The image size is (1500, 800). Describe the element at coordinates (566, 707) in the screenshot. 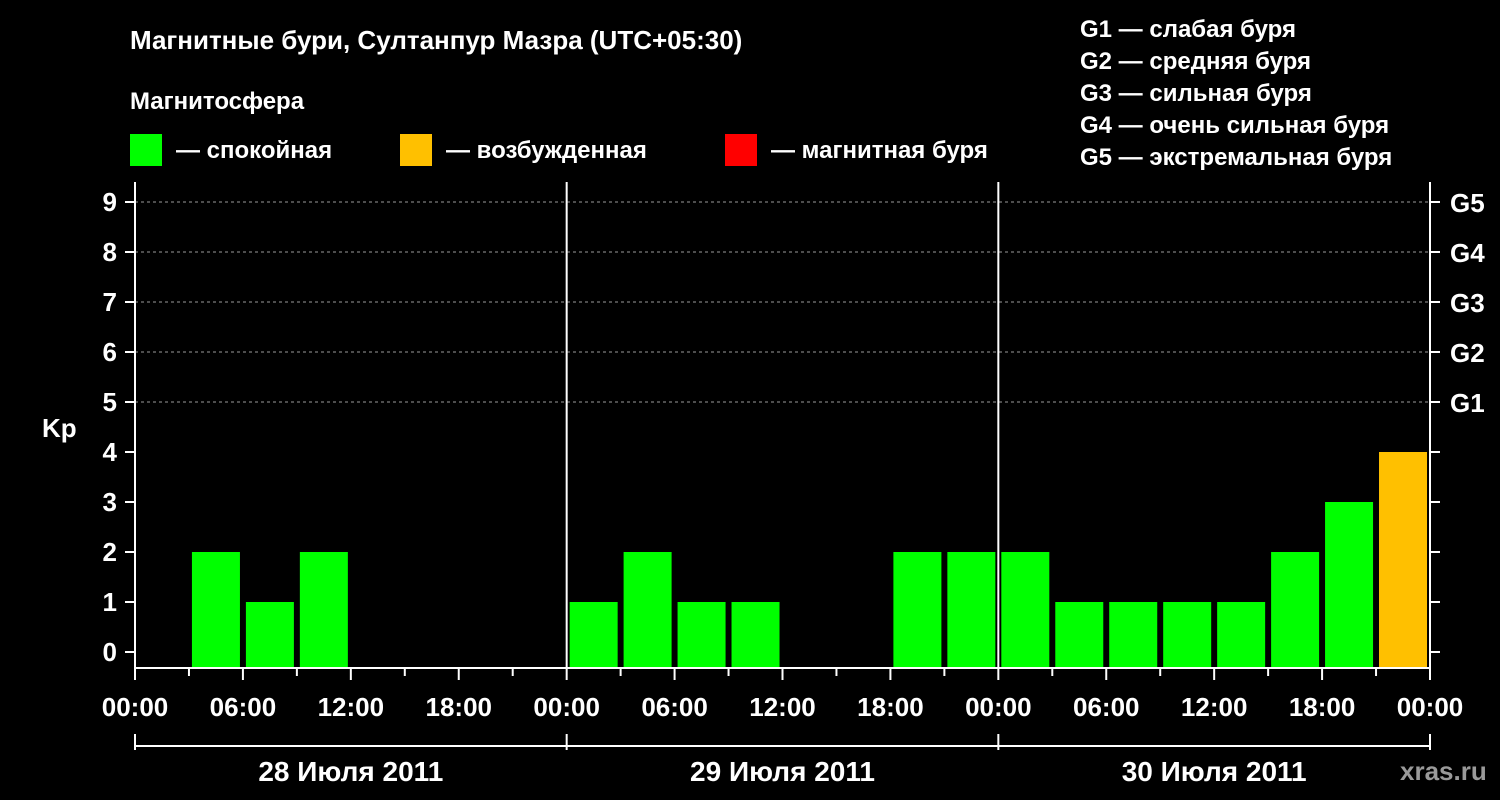

I see `x-tick-label-4: 00:00` at that location.